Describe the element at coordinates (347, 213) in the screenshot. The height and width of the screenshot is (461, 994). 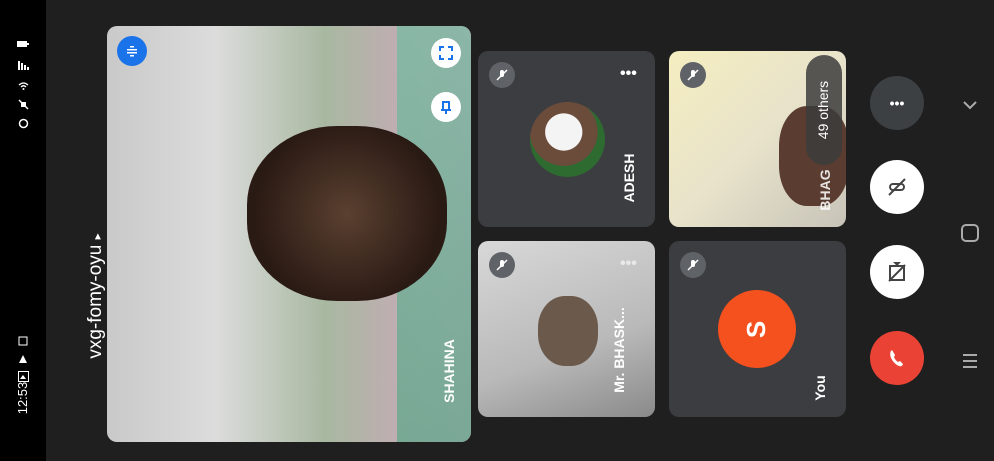
I see `participant-video-face` at that location.